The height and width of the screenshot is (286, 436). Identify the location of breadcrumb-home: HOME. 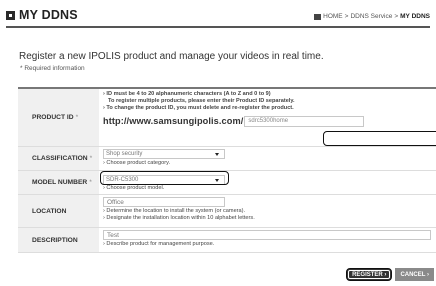
(333, 16).